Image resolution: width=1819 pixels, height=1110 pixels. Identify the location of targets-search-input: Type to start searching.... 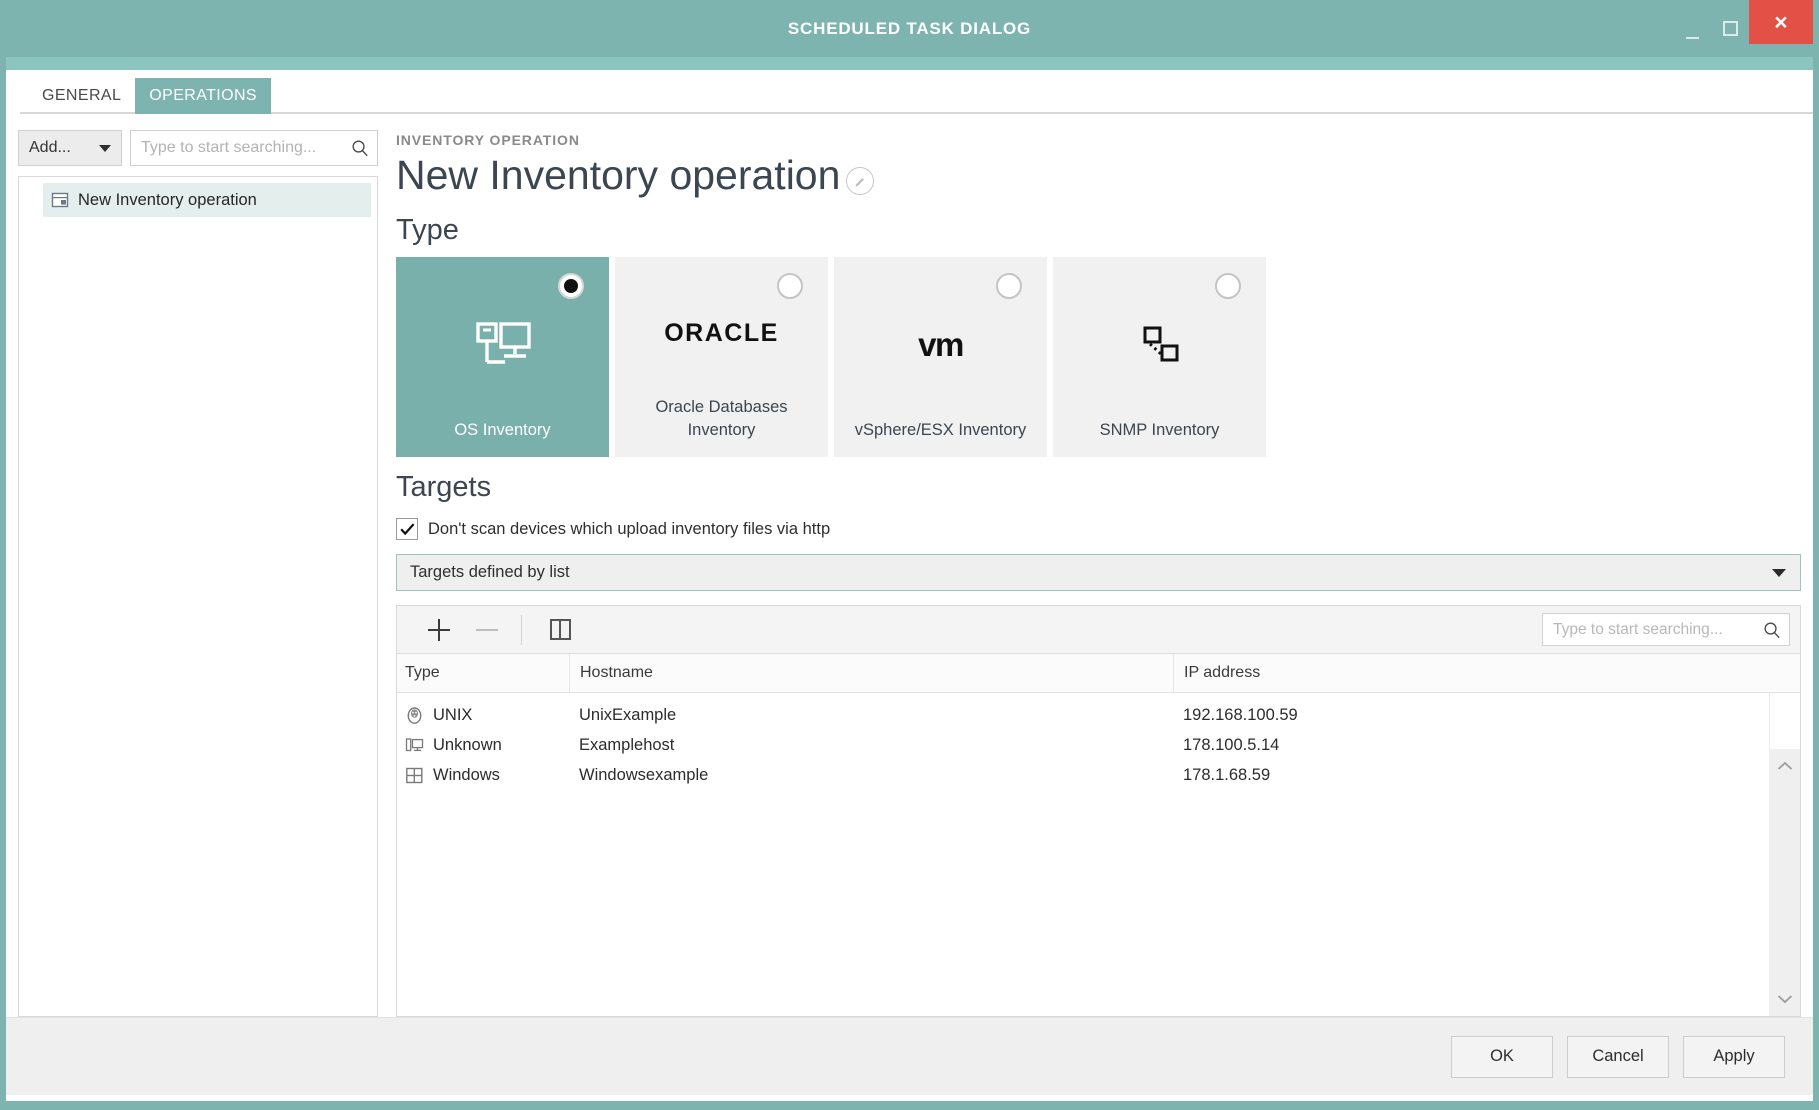
(1666, 630).